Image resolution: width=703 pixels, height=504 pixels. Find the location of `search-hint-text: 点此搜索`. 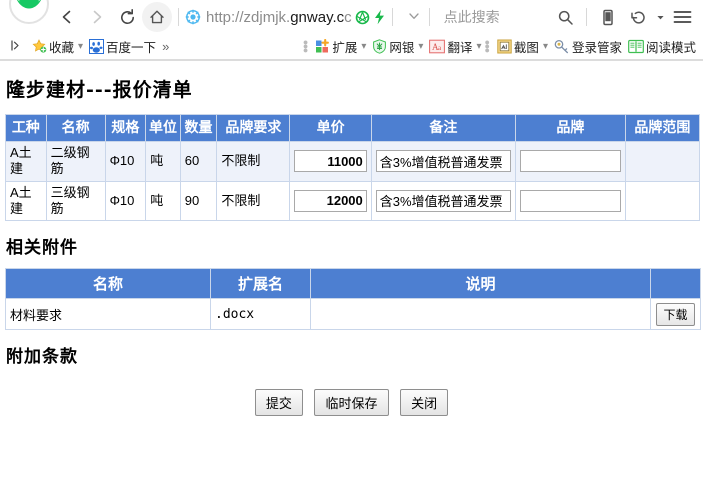

search-hint-text: 点此搜索 is located at coordinates (472, 17).